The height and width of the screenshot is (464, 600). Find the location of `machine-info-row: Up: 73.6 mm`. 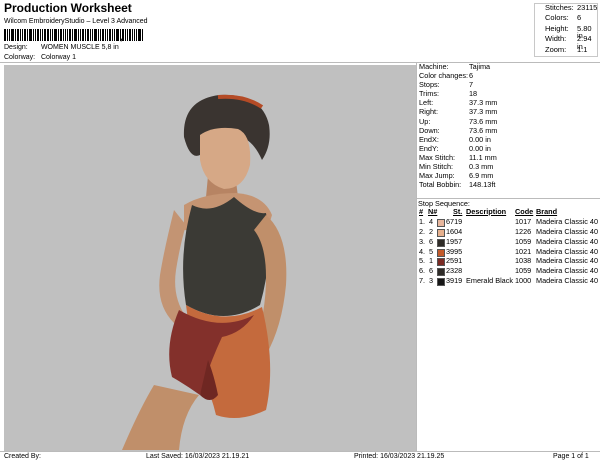

machine-info-row: Up: 73.6 mm is located at coordinates (508, 121).